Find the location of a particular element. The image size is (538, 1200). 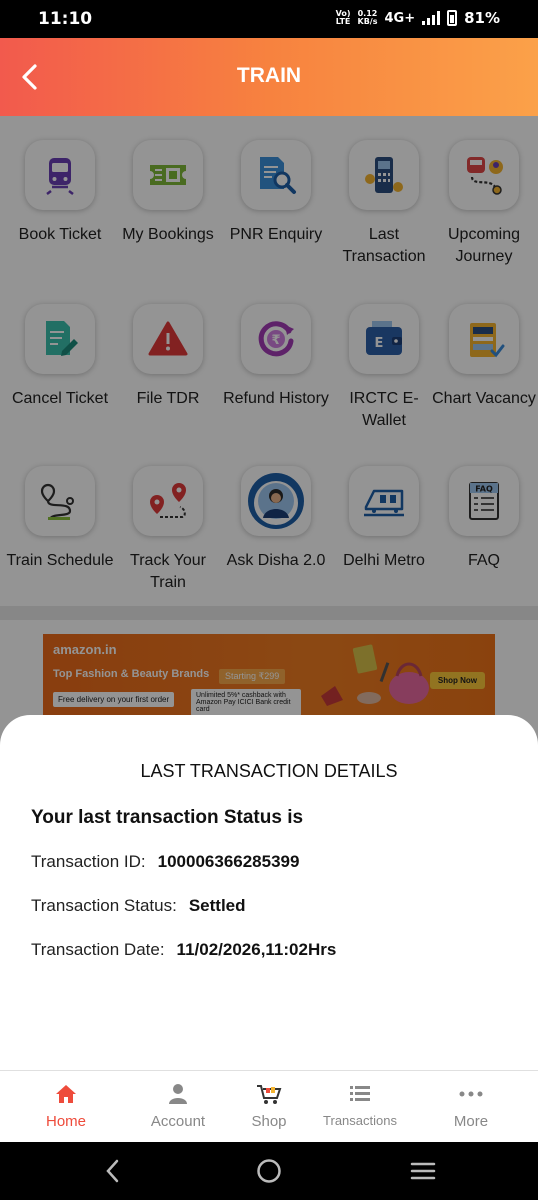

signal-icon is located at coordinates (431, 18).